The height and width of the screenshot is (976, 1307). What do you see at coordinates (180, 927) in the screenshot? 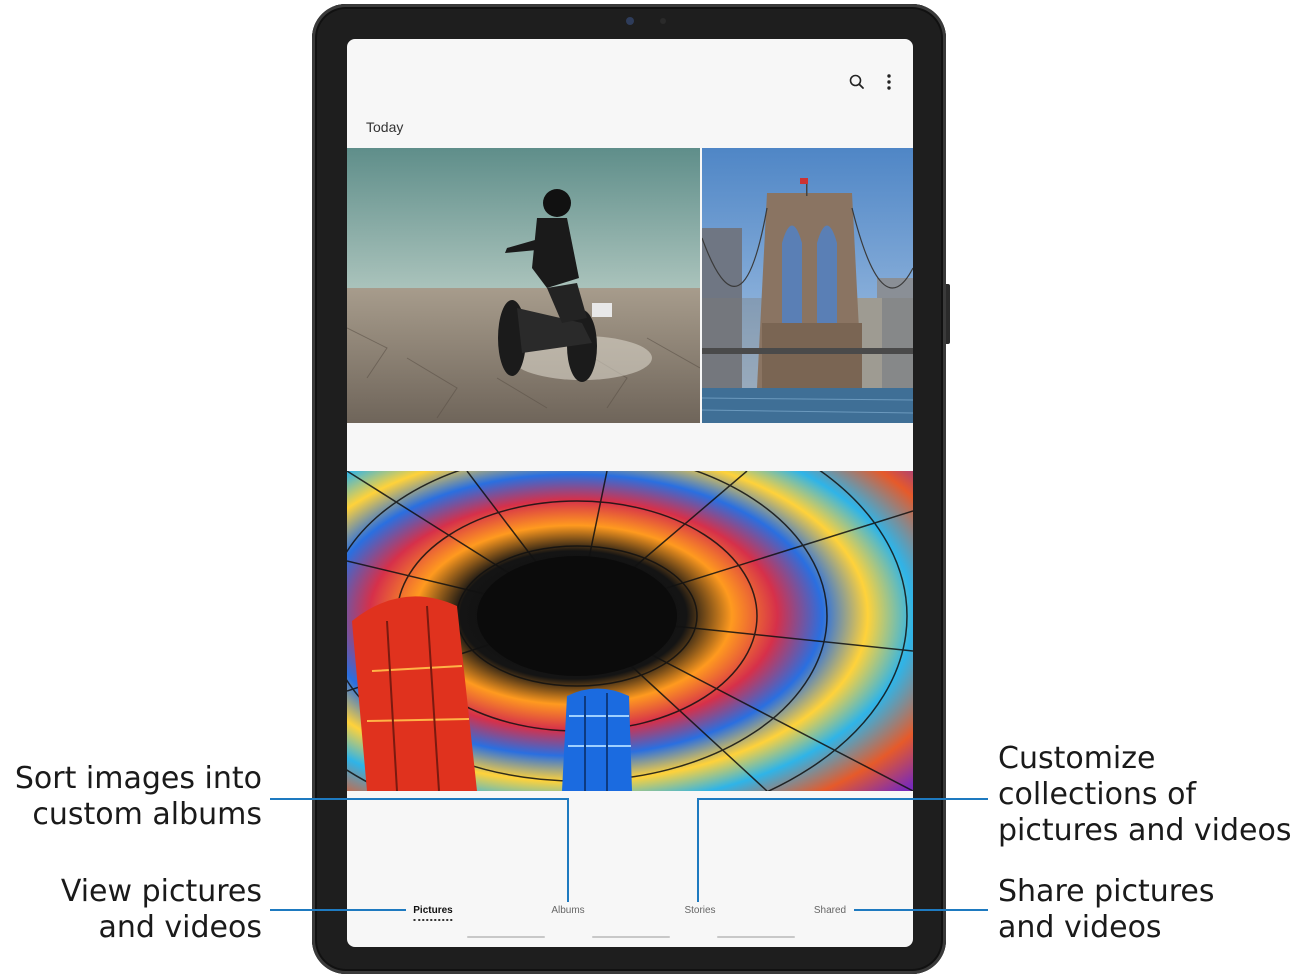
I see `callout-pictures-line2: and videos` at bounding box center [180, 927].